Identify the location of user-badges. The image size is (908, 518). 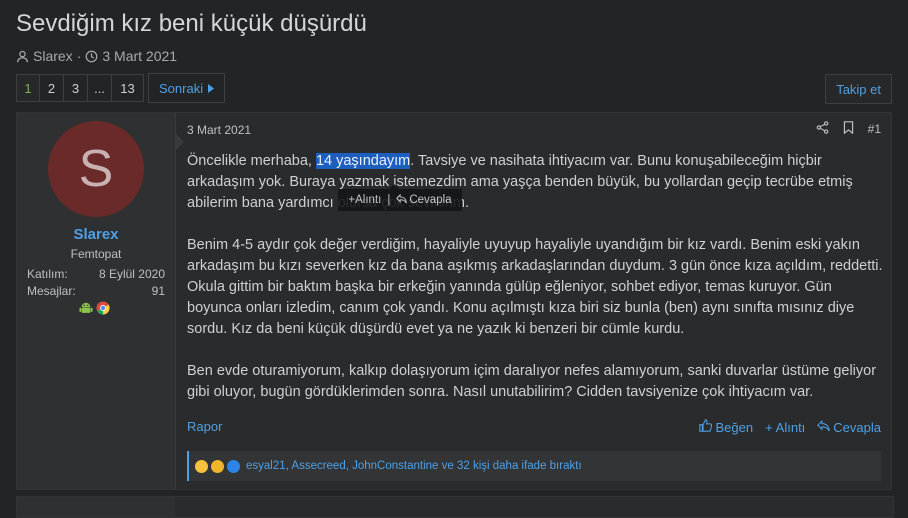
(94, 310).